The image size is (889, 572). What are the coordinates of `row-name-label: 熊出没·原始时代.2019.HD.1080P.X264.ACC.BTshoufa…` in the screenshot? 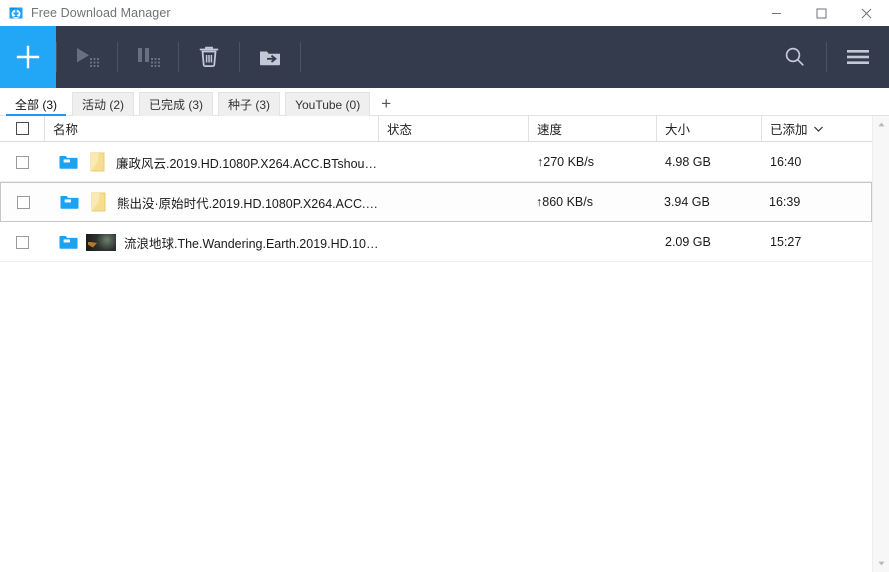 It's located at (247, 203).